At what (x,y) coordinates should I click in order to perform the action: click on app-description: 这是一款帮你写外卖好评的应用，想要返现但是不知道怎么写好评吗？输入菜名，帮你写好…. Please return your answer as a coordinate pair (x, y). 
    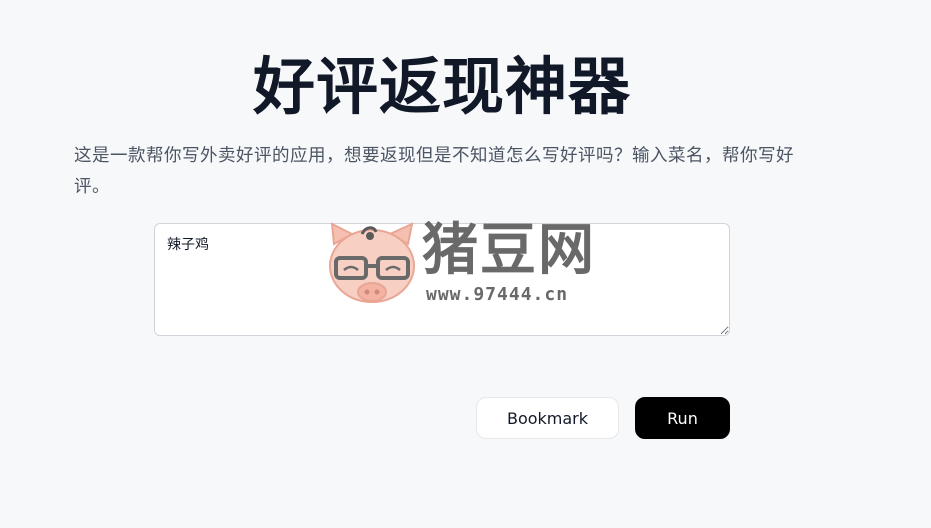
    Looking at the image, I should click on (434, 171).